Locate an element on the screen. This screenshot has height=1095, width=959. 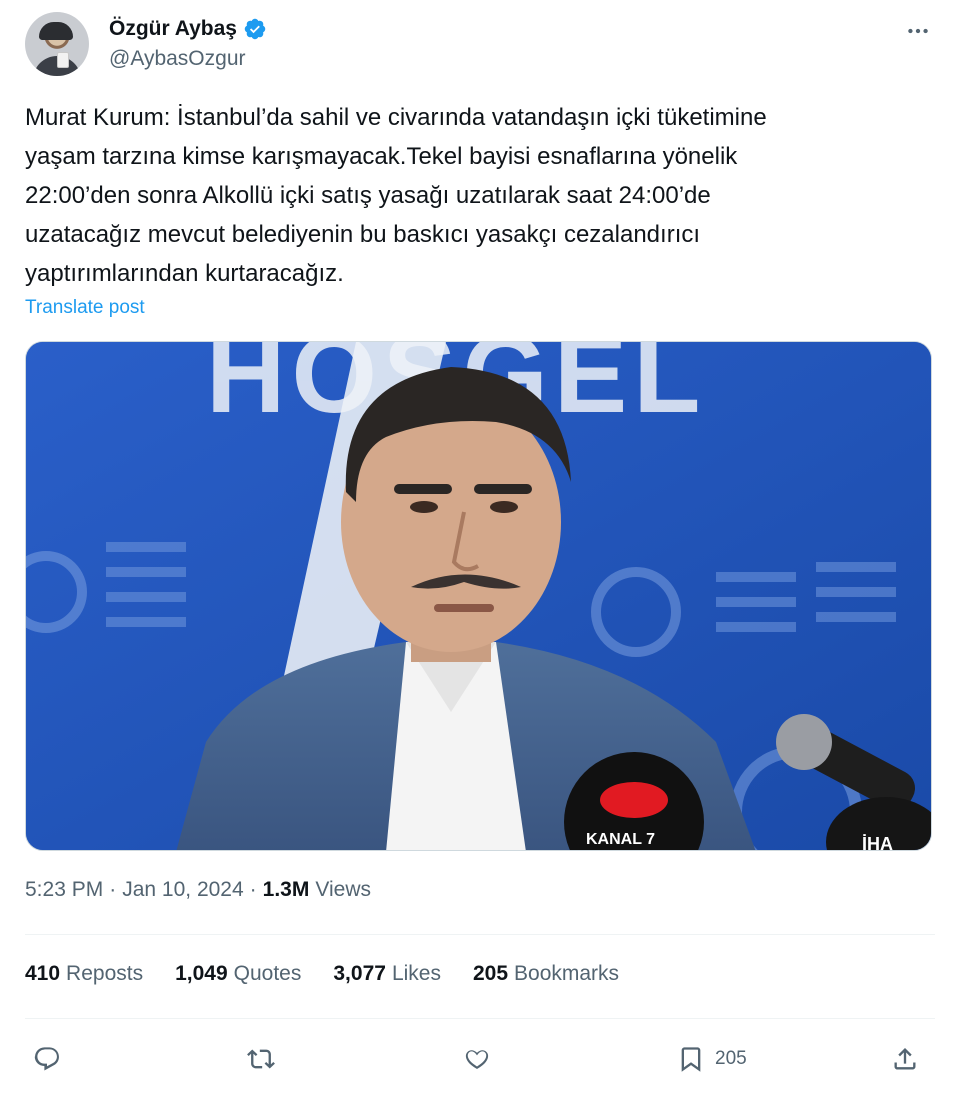
action-bar: 205 is located at coordinates (480, 1059).